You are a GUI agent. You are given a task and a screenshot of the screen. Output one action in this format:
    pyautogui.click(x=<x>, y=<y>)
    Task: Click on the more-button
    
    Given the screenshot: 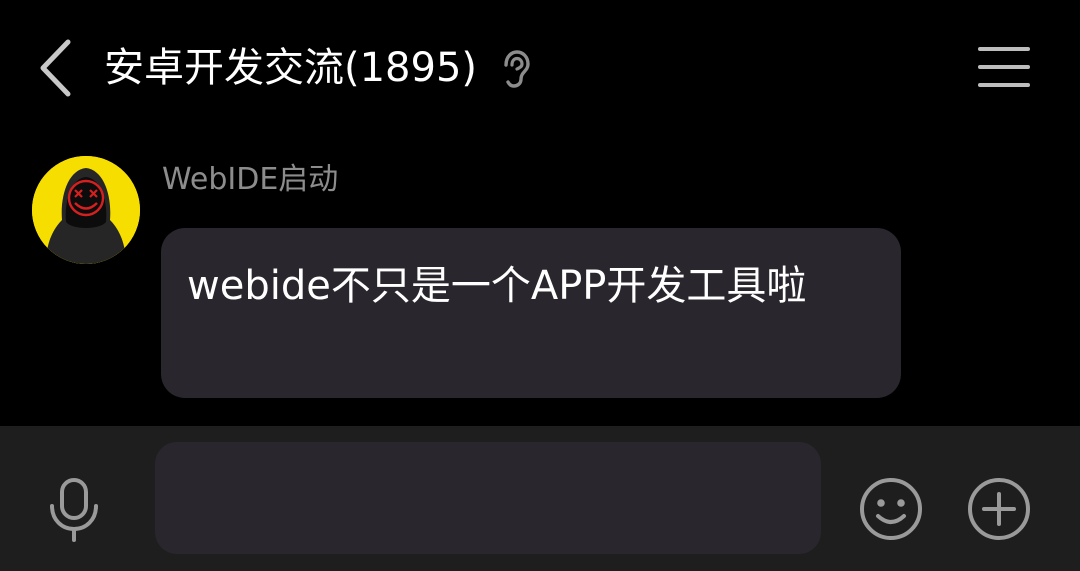 What is the action you would take?
    pyautogui.click(x=999, y=509)
    